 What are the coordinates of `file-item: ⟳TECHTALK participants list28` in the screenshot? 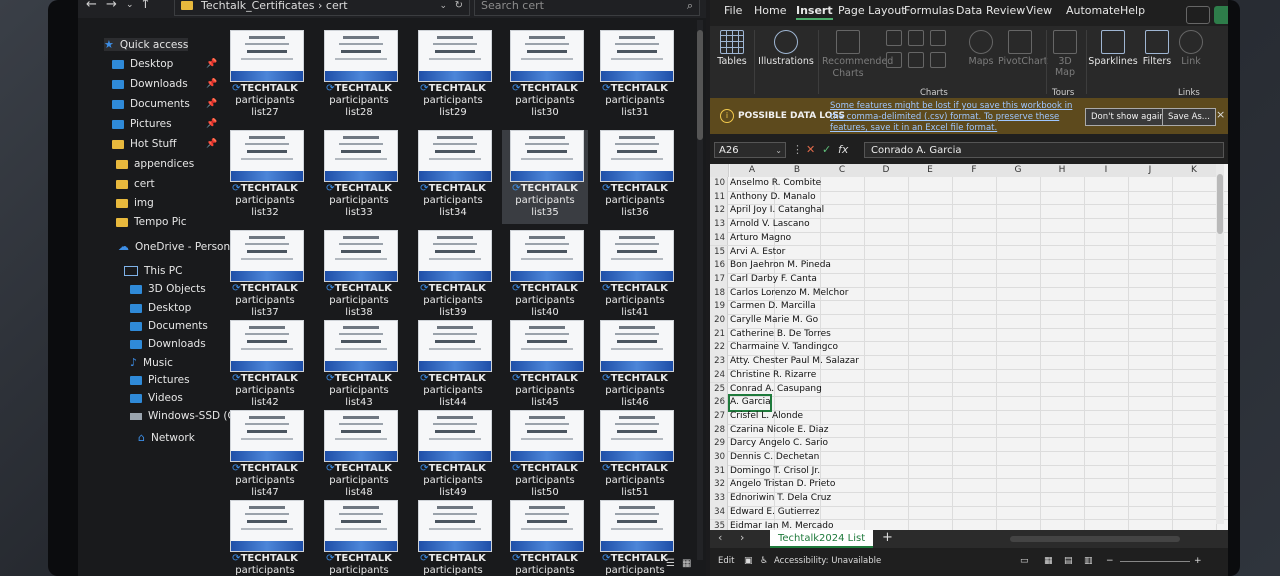 It's located at (359, 77).